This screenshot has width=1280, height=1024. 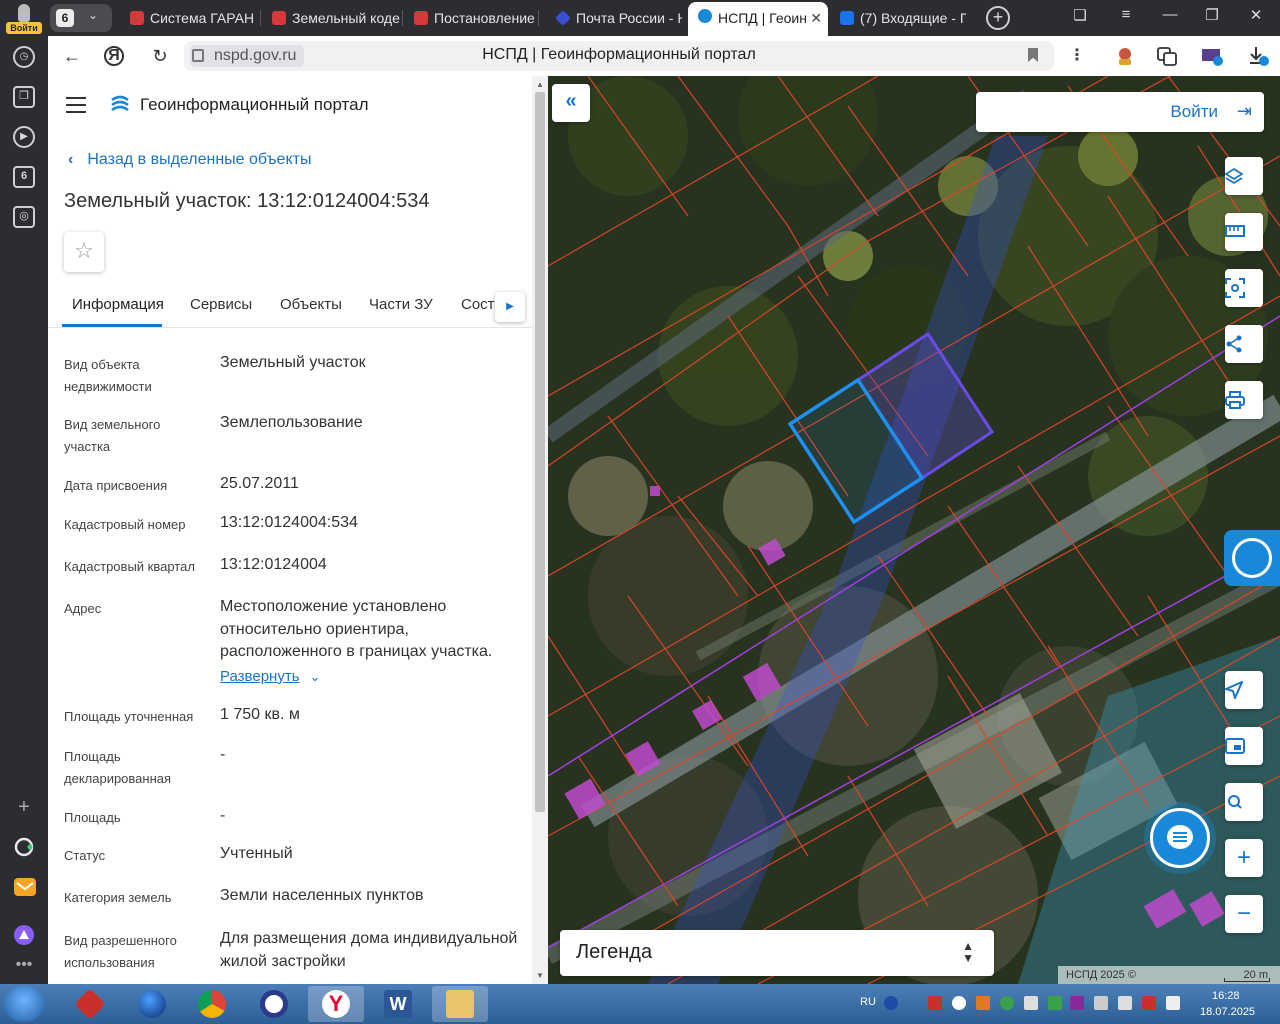 What do you see at coordinates (24, 28) in the screenshot?
I see `browser-login-label: Войти` at bounding box center [24, 28].